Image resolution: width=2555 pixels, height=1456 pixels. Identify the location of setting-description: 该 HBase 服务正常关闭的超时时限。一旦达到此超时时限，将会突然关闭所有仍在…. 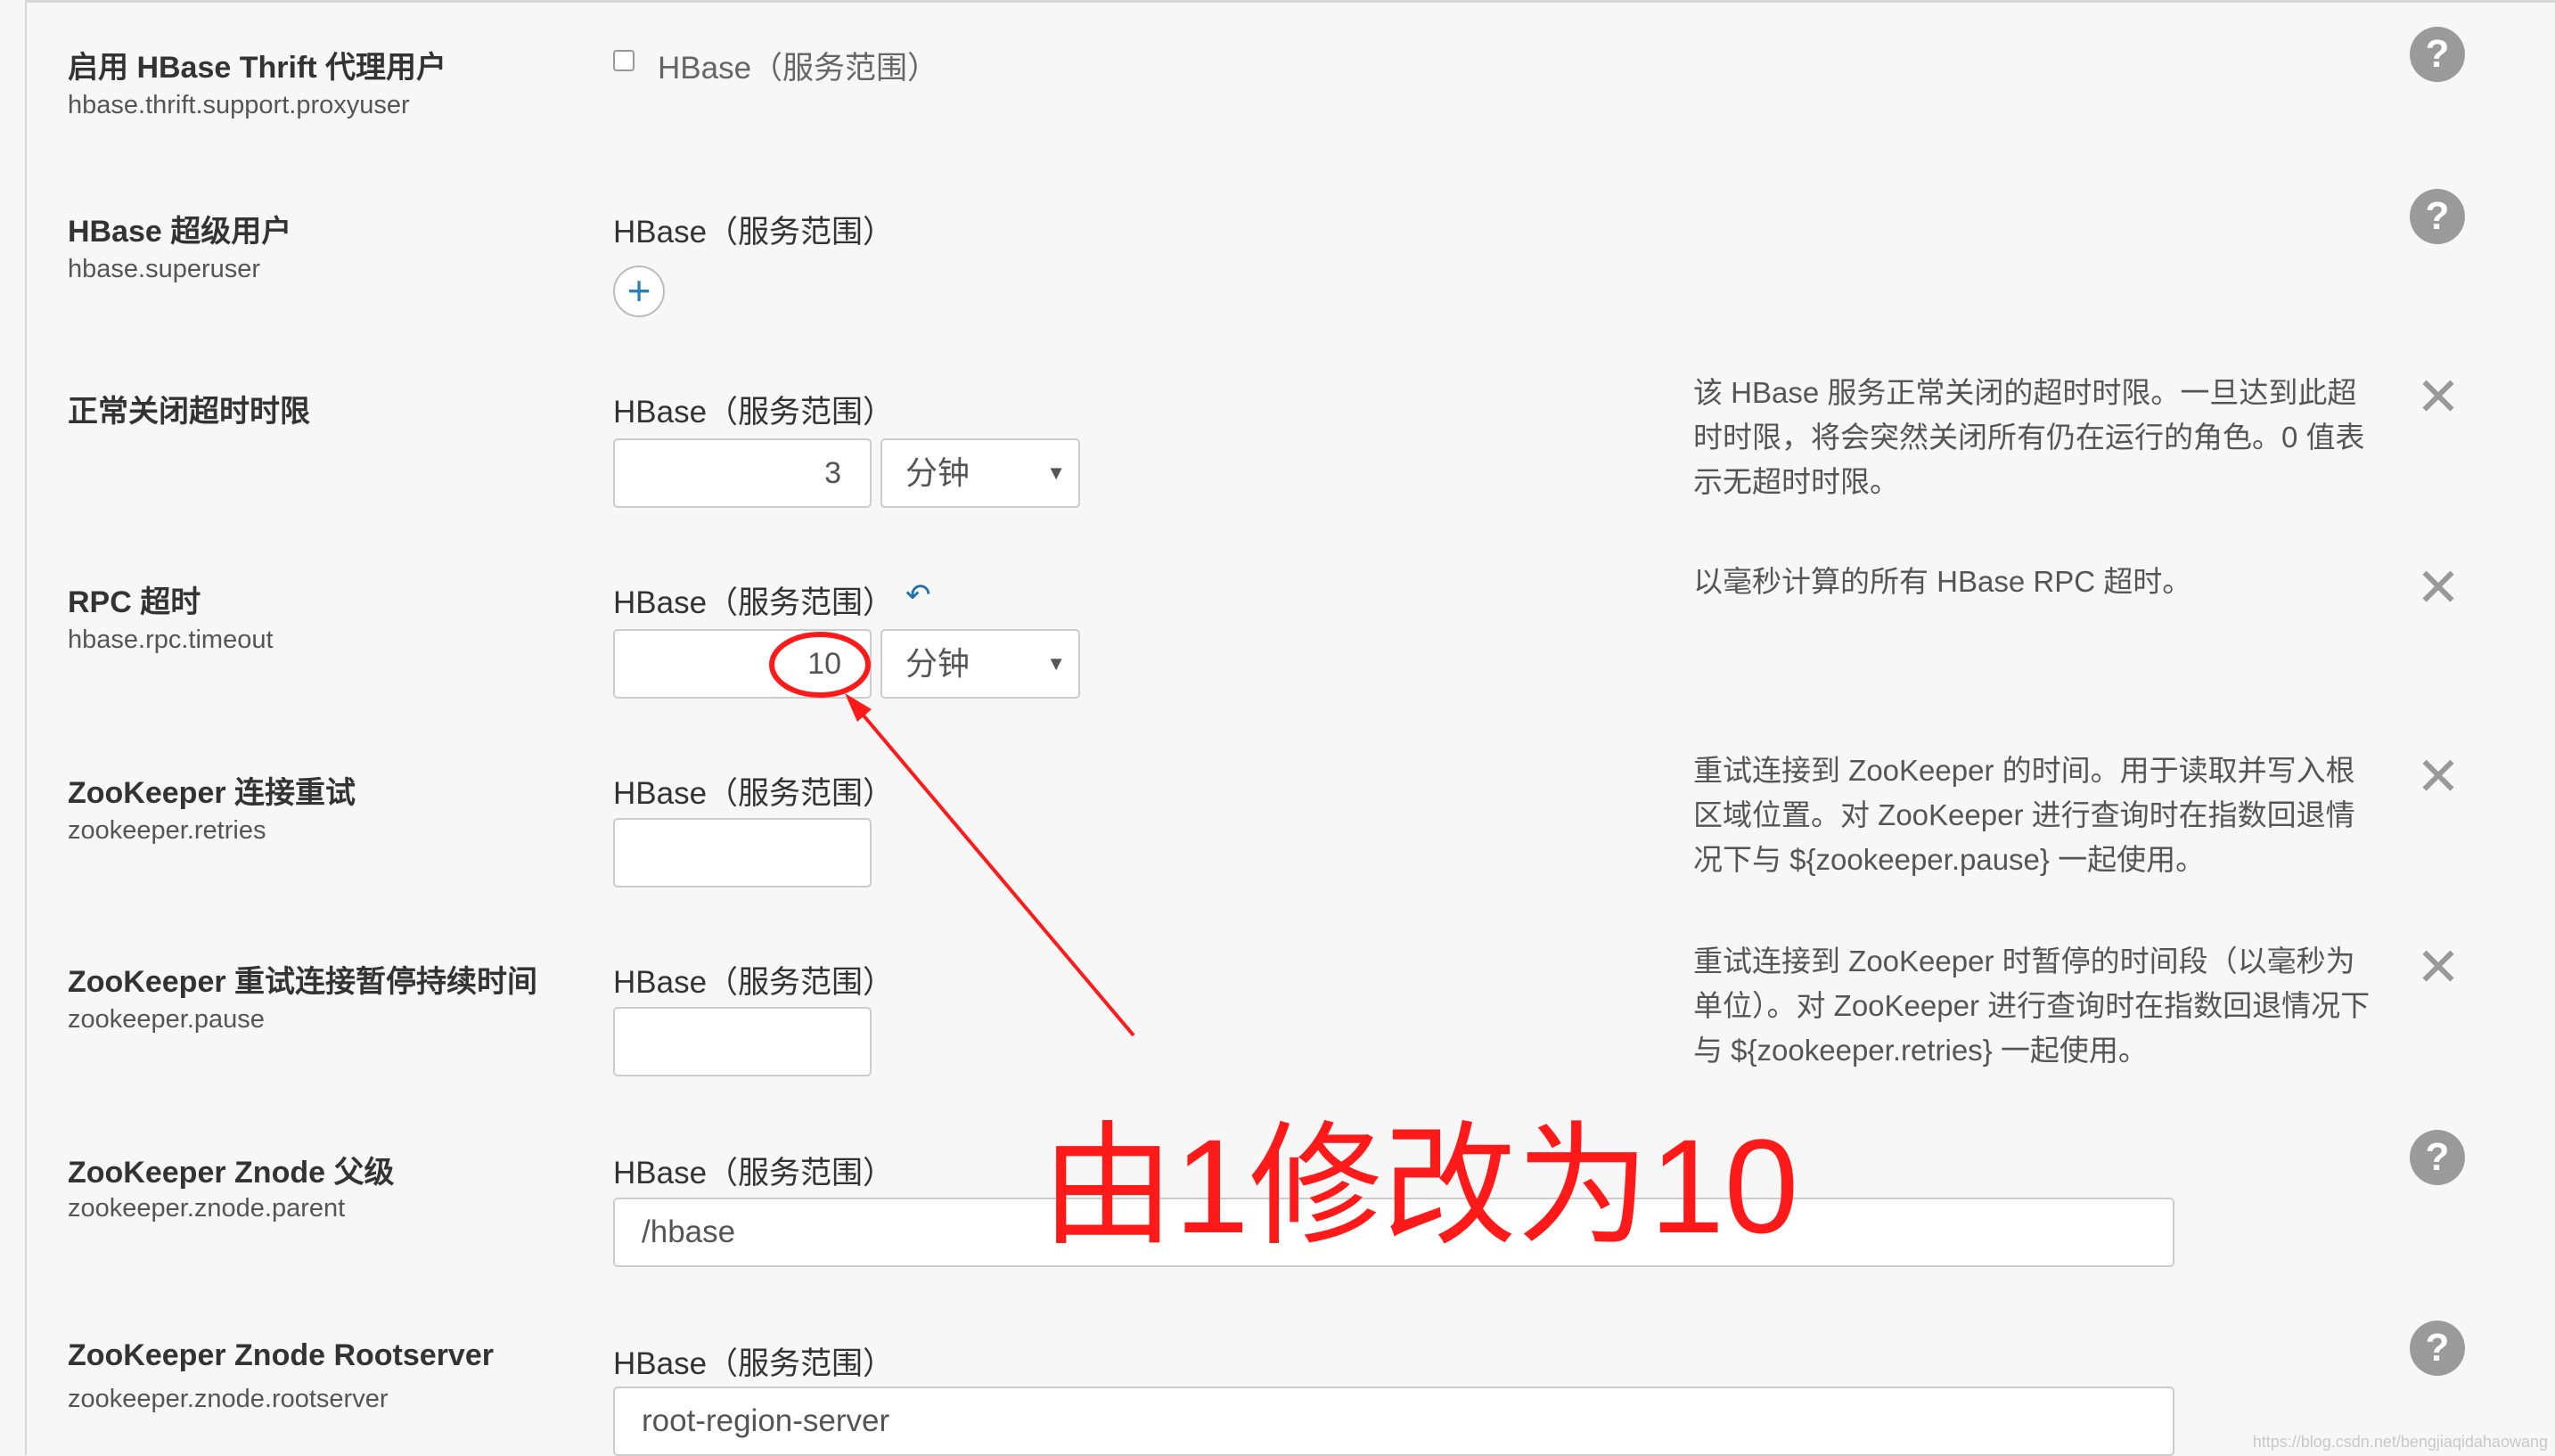
(2029, 437).